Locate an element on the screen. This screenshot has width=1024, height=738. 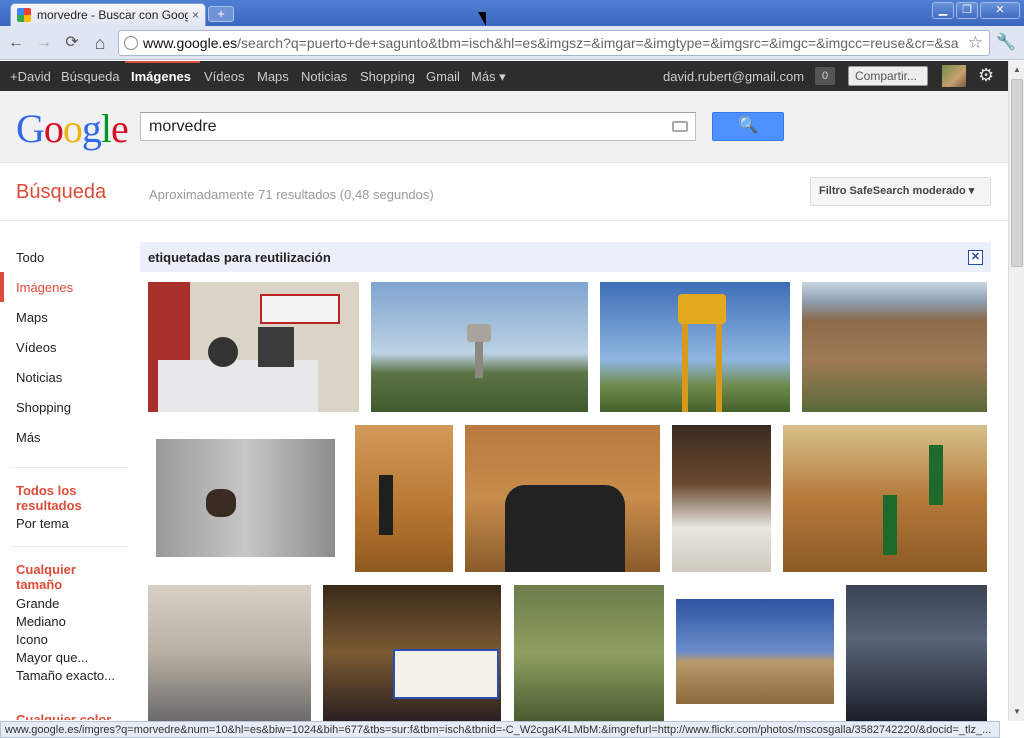
reload-button: ⟳ is located at coordinates (72, 43).